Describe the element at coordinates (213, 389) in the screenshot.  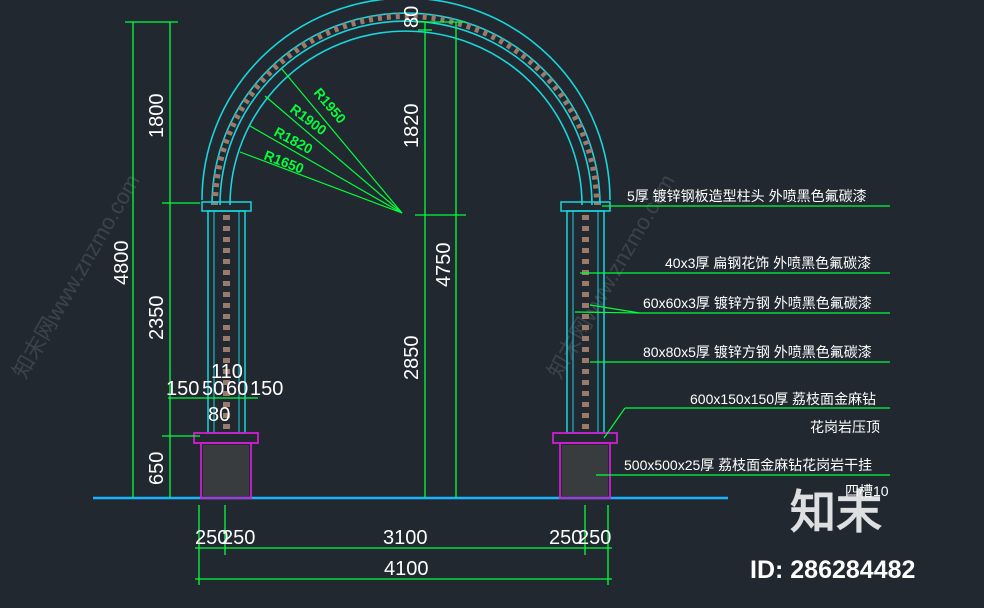
I see `dim-col-part-2: 50` at that location.